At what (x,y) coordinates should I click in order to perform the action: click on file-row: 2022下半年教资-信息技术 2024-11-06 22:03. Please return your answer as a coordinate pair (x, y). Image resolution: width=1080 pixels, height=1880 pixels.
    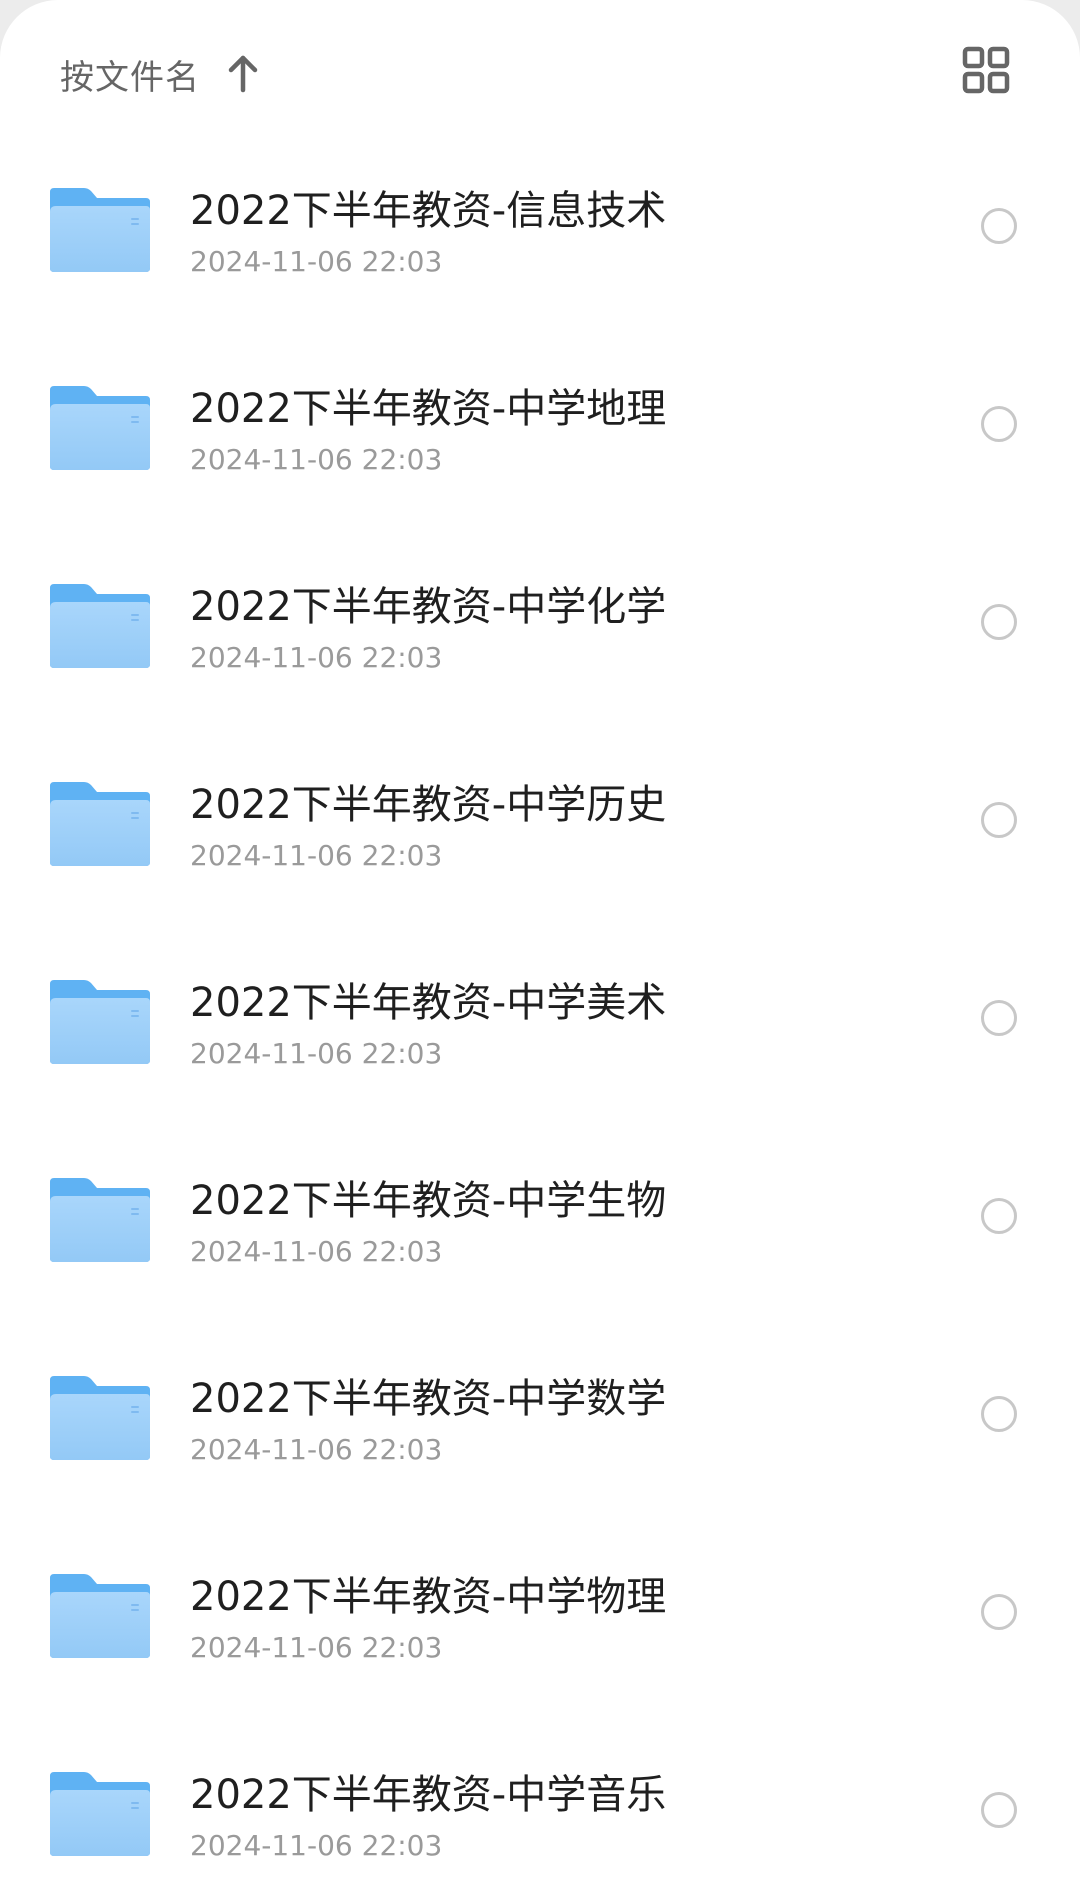
    Looking at the image, I should click on (540, 245).